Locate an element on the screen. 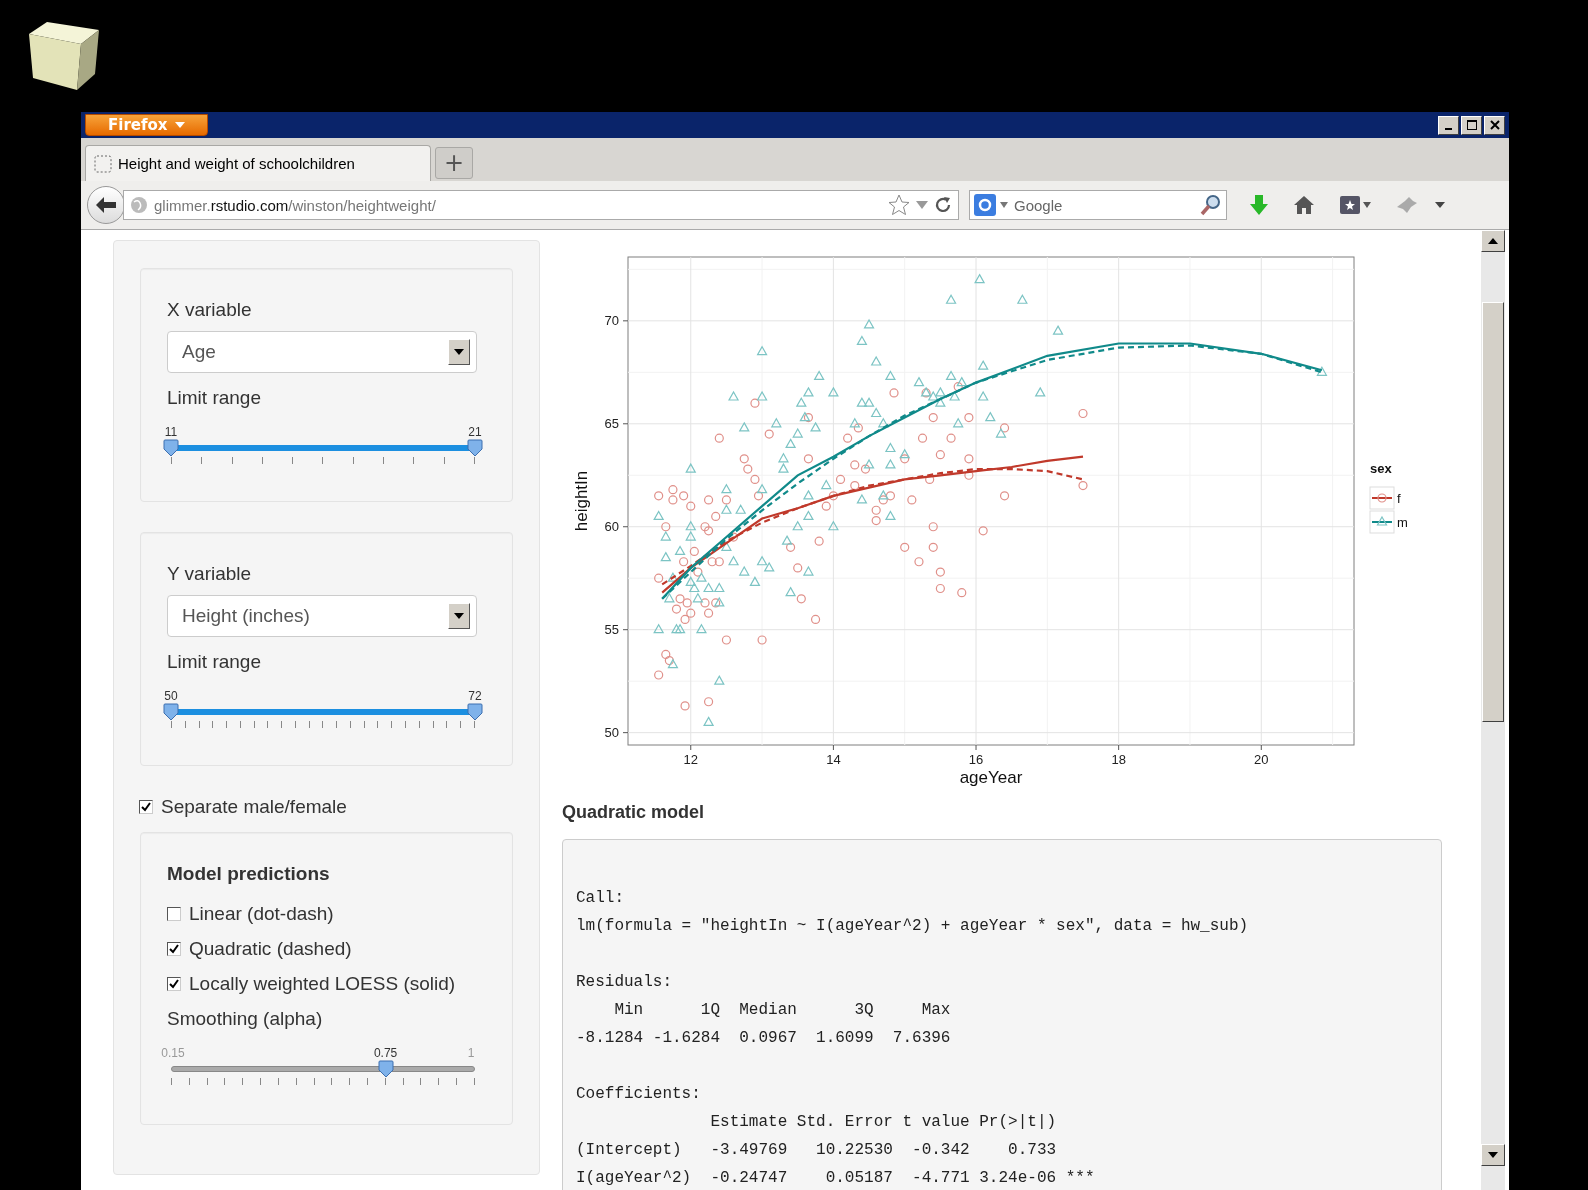 The width and height of the screenshot is (1588, 1190). tick-label: 18 is located at coordinates (1118, 759).